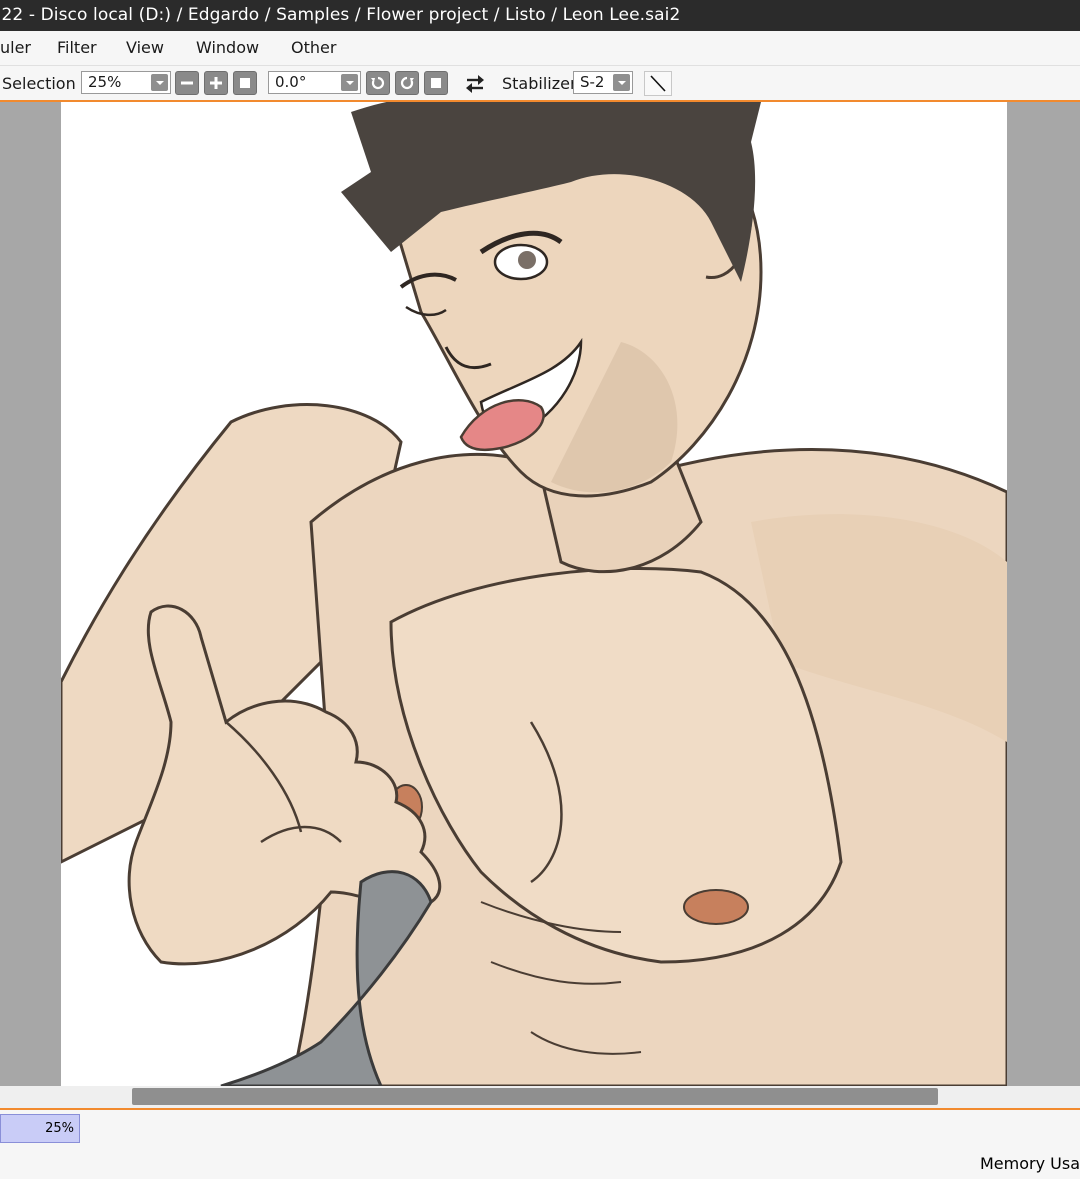 The image size is (1080, 1179). I want to click on zoom-in-icon, so click(216, 83).